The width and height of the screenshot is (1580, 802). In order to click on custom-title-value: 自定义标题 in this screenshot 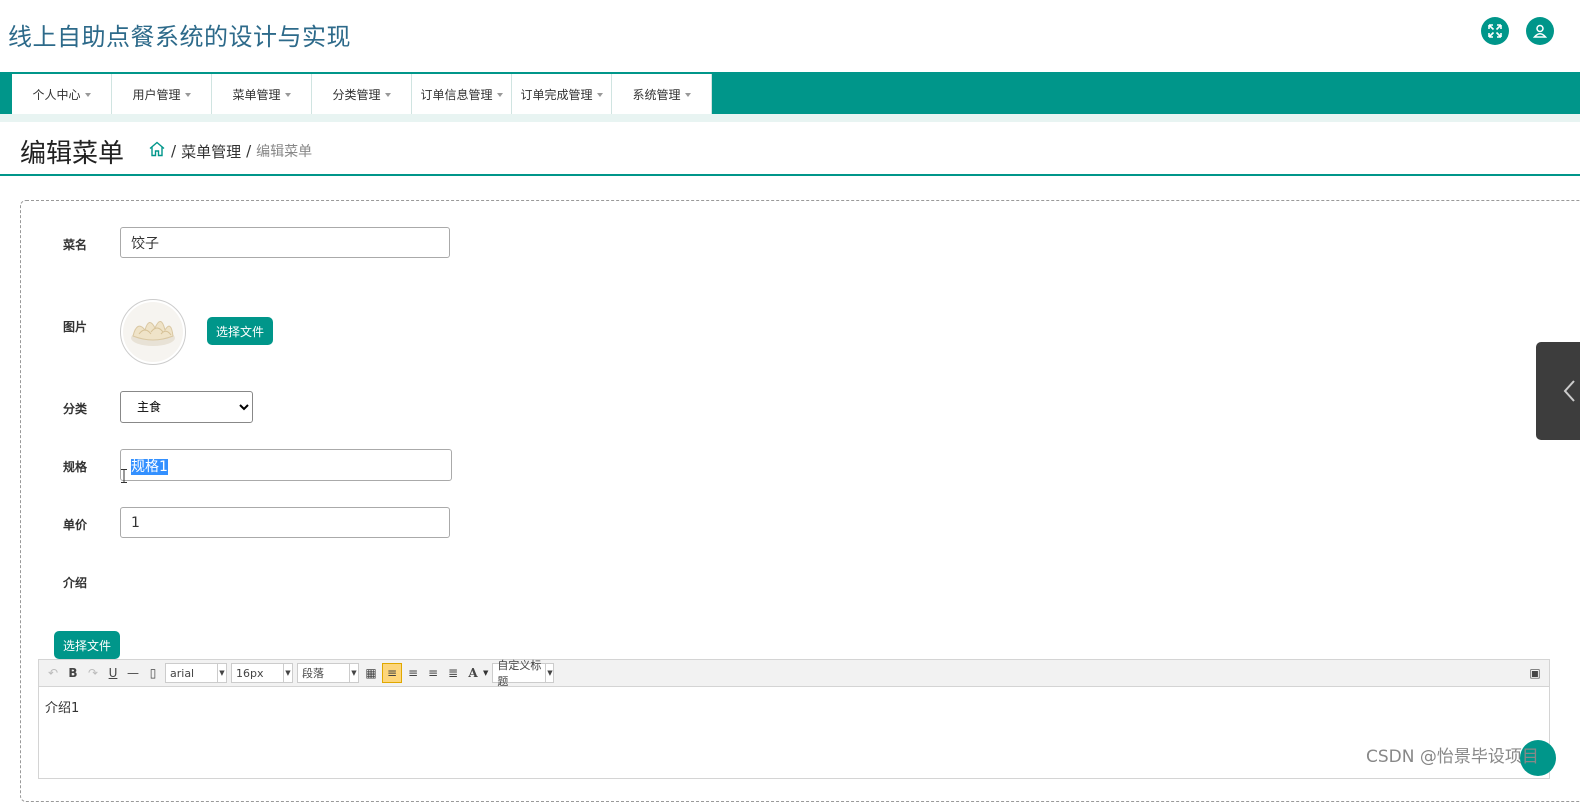, I will do `click(519, 673)`.